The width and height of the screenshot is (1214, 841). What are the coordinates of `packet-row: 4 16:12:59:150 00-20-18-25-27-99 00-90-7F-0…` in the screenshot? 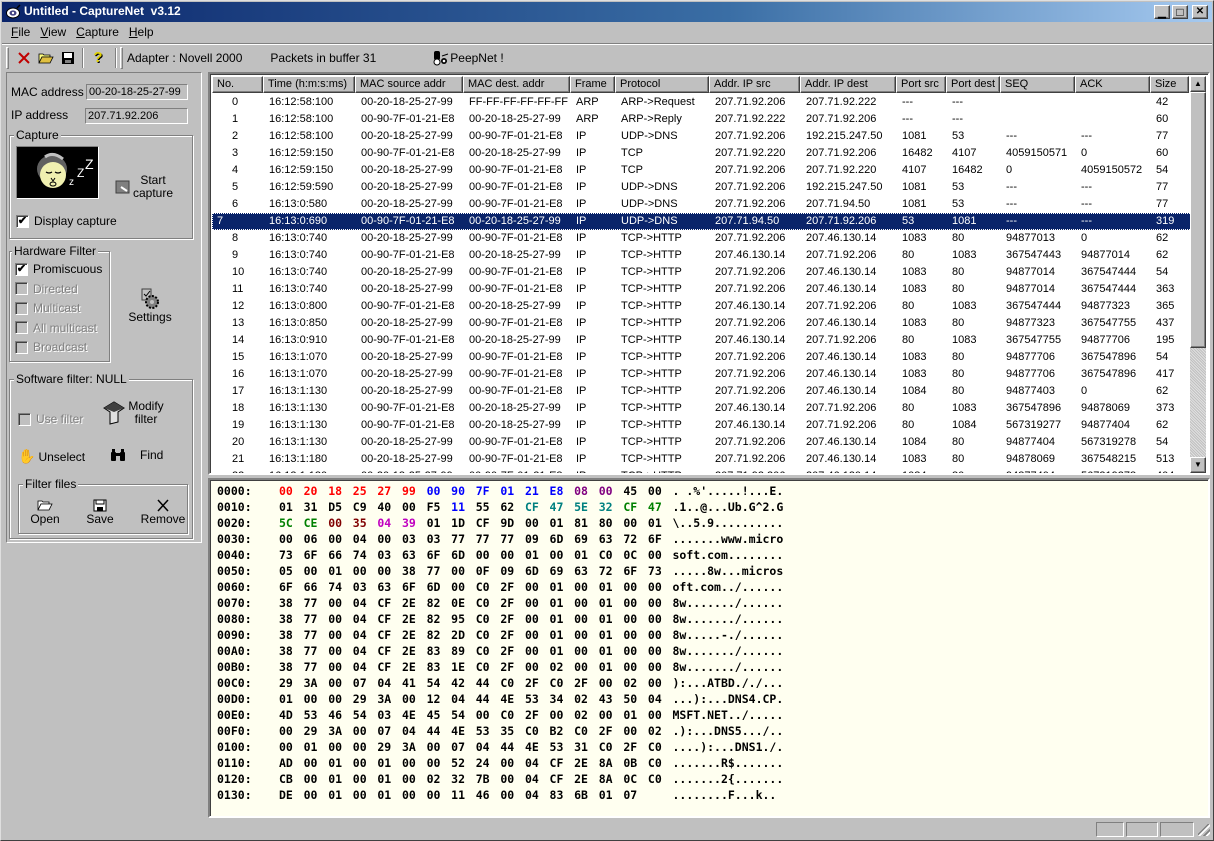 It's located at (703, 170).